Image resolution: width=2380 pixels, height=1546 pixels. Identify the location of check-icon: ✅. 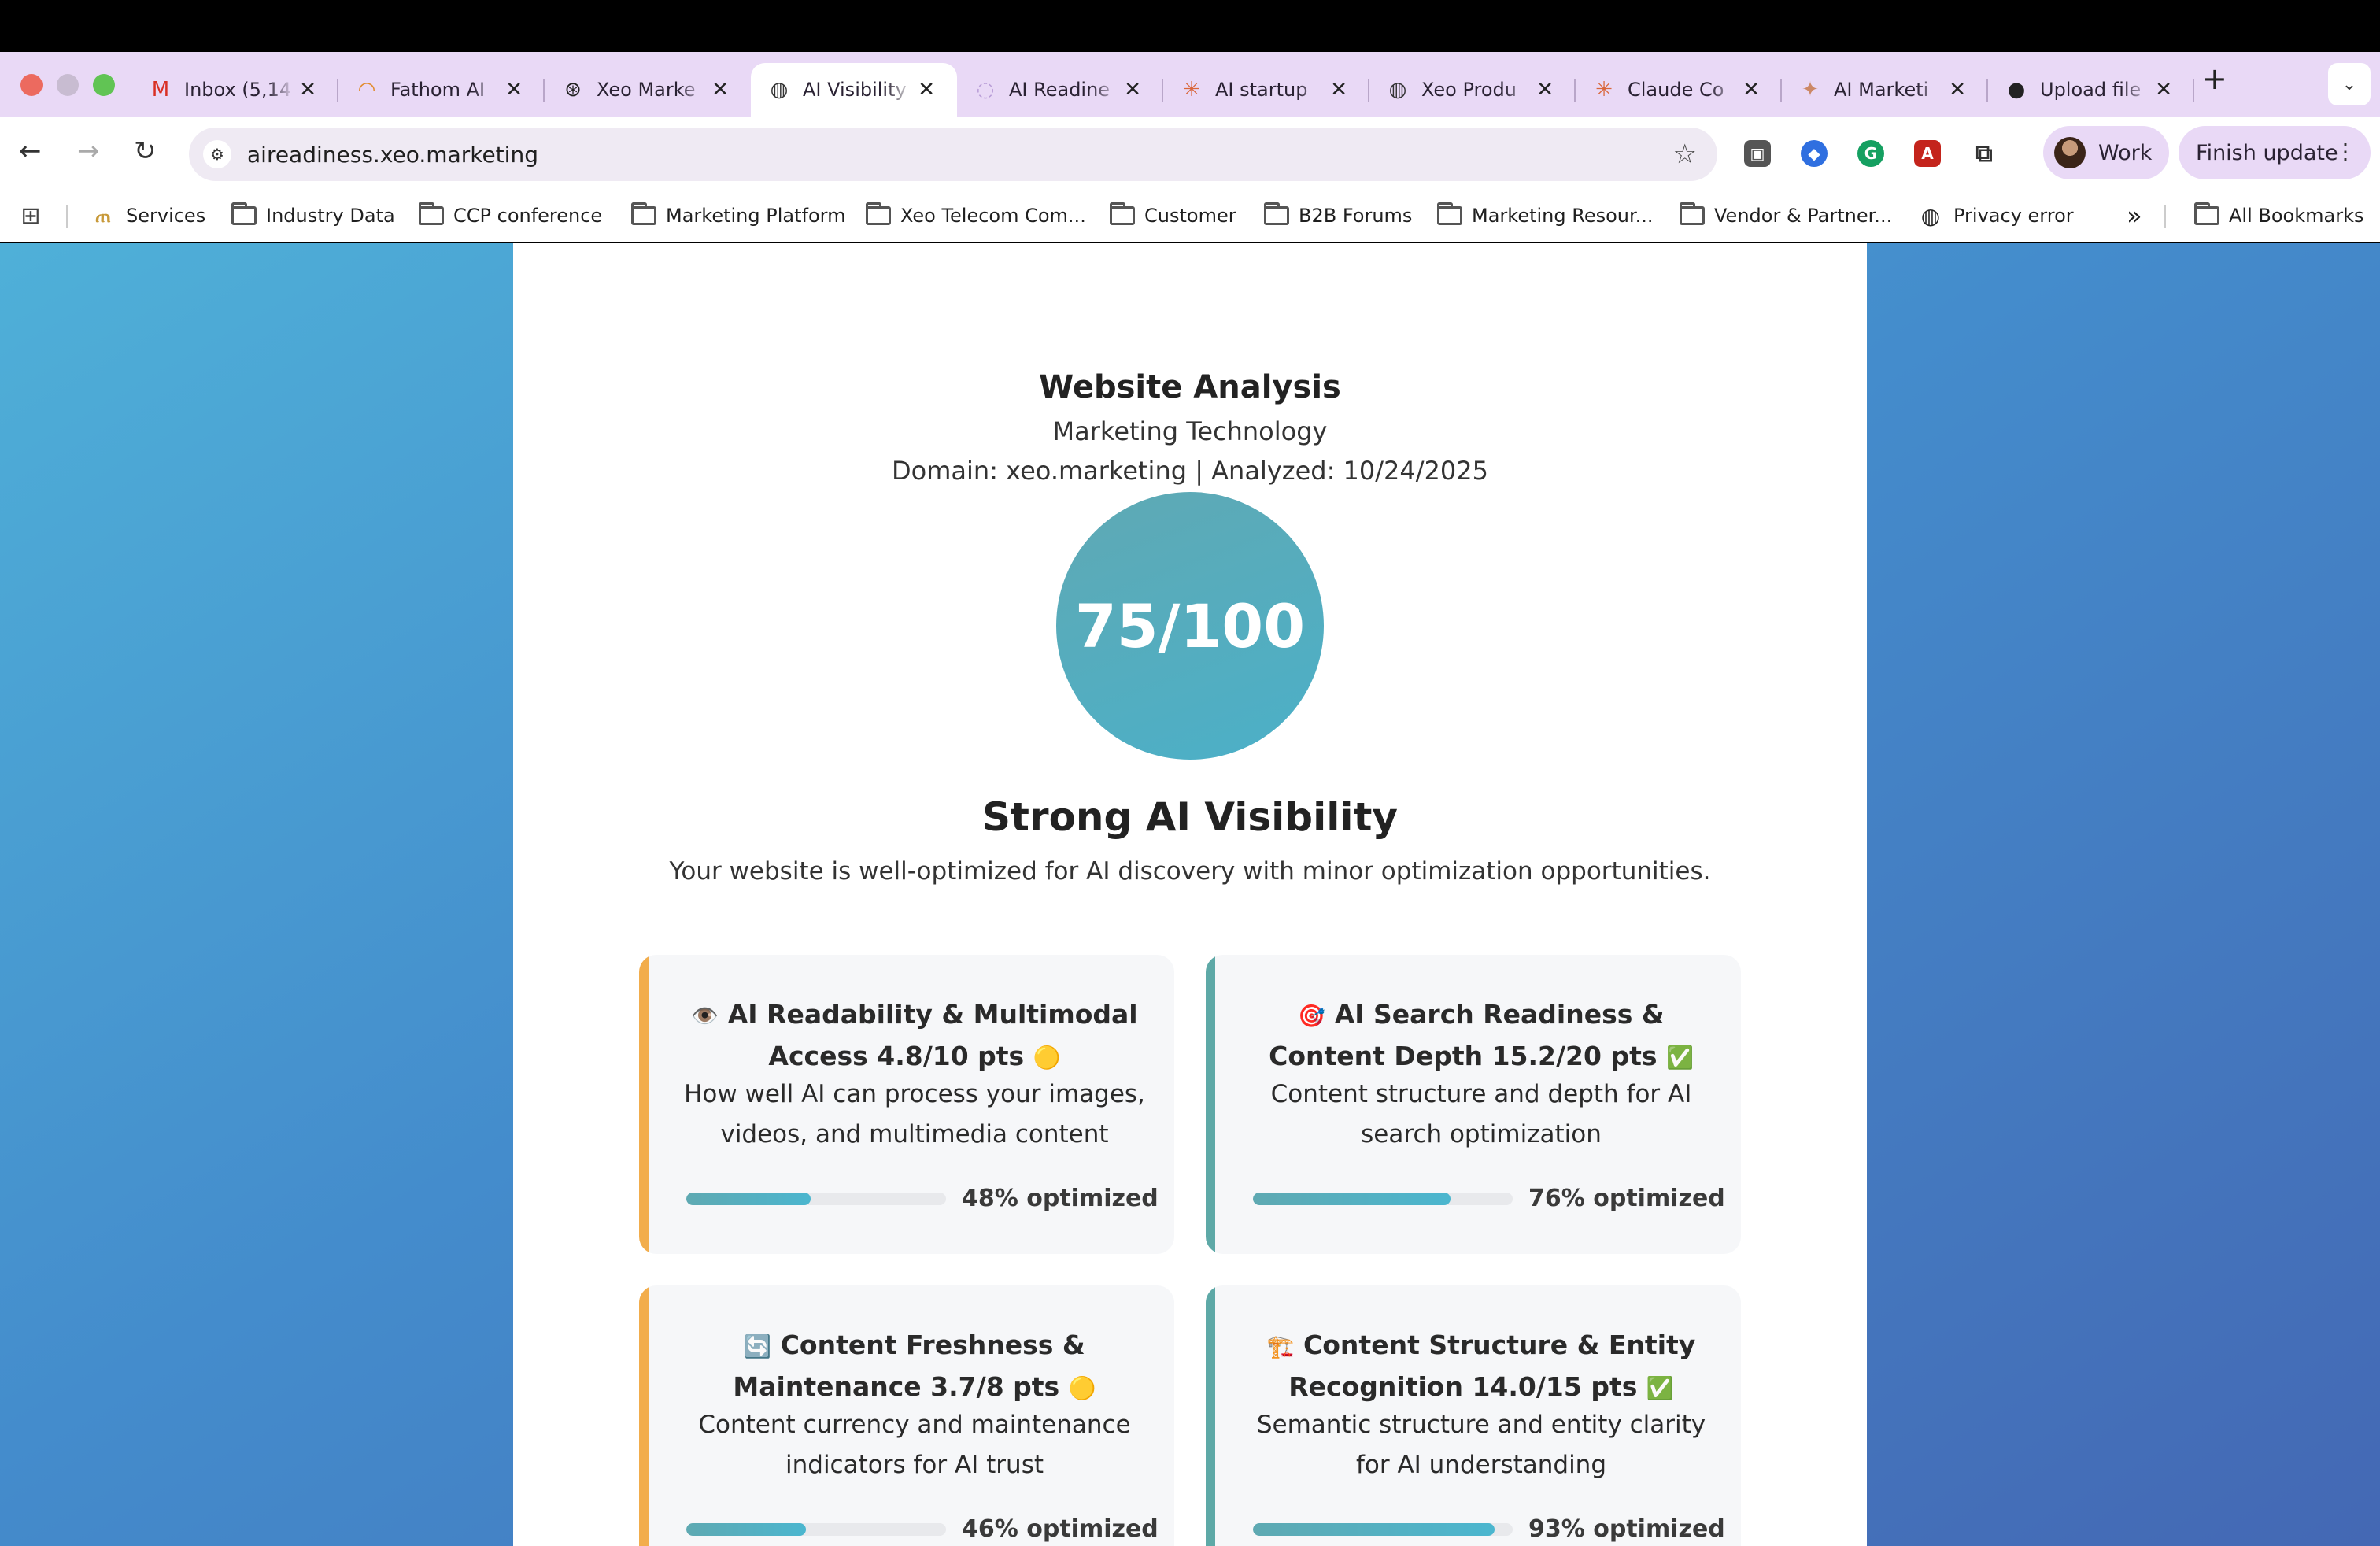
(1680, 1058).